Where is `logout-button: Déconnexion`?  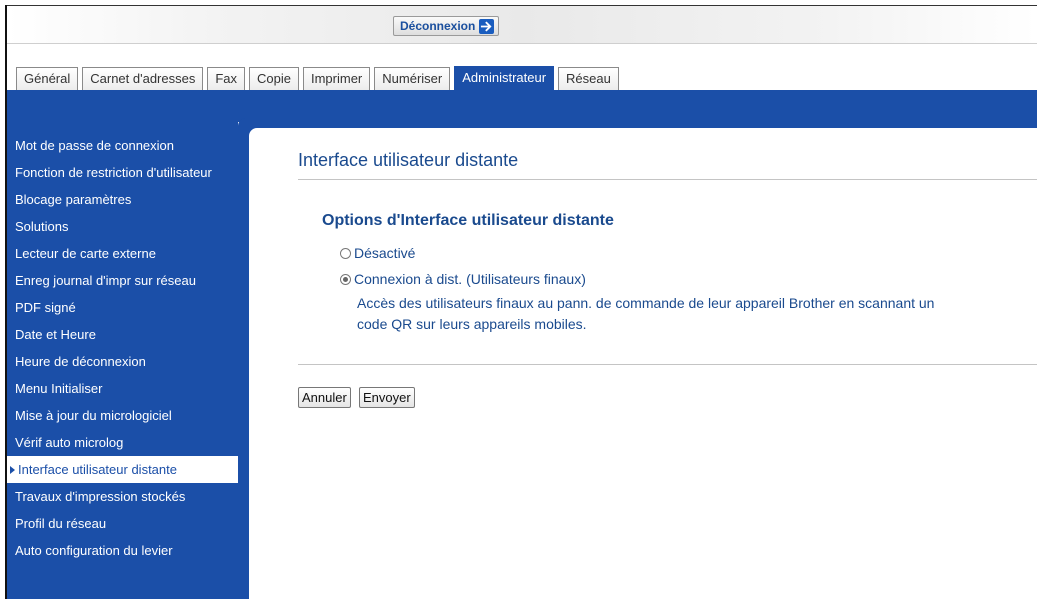 logout-button: Déconnexion is located at coordinates (446, 26).